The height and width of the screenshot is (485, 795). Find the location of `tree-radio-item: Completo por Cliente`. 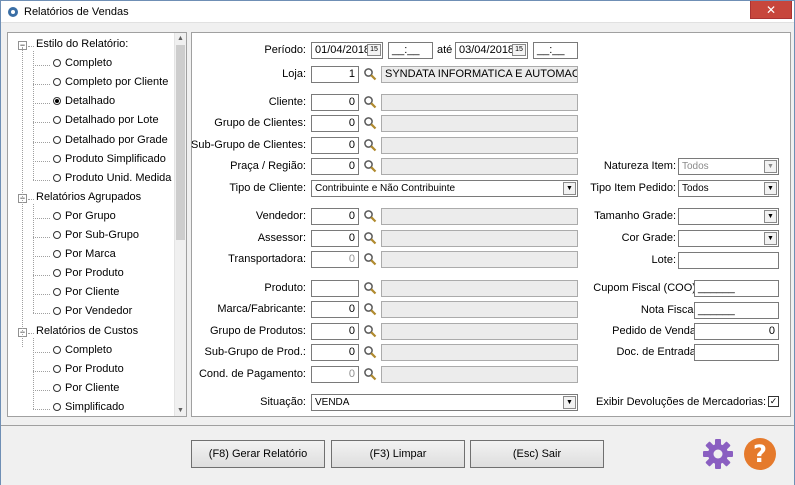

tree-radio-item: Completo por Cliente is located at coordinates (110, 82).